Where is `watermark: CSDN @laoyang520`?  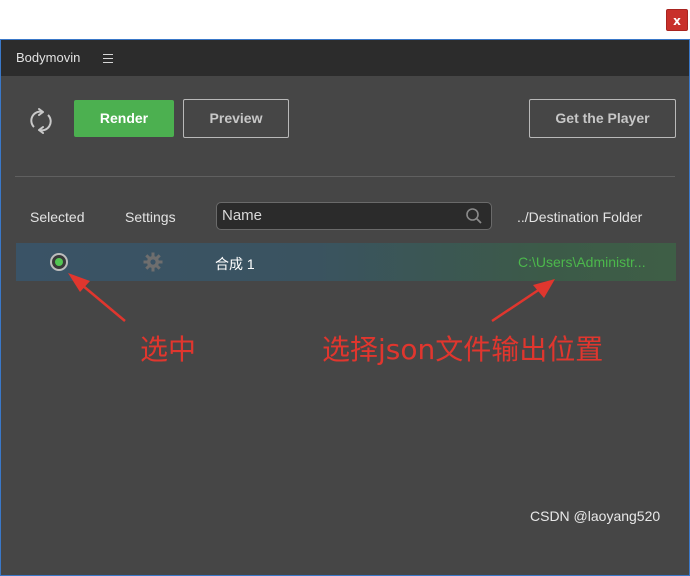 watermark: CSDN @laoyang520 is located at coordinates (595, 516).